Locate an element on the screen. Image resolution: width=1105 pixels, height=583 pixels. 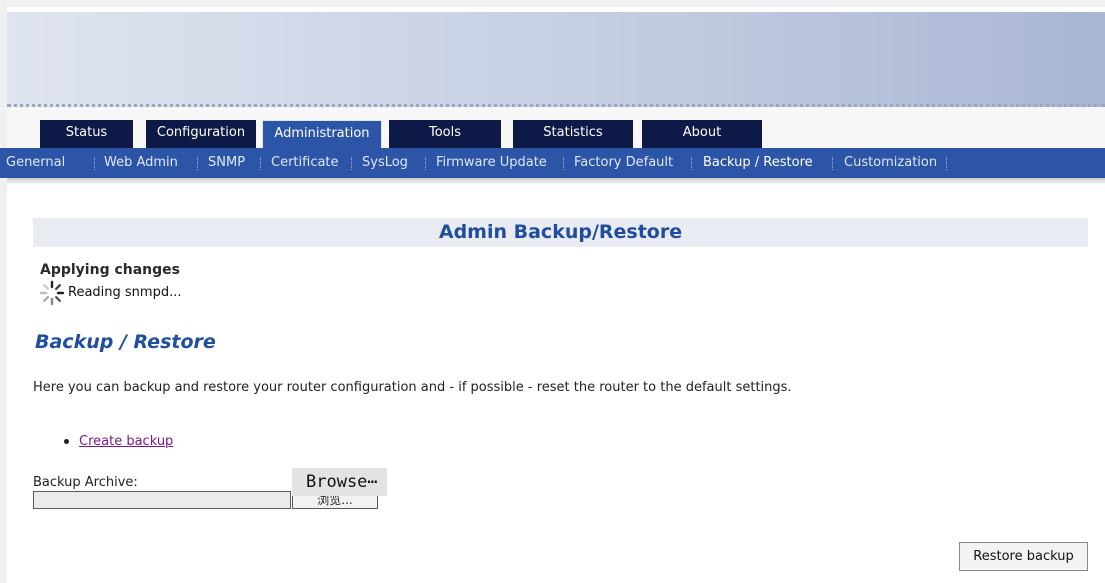
bullet-dot is located at coordinates (66, 441).